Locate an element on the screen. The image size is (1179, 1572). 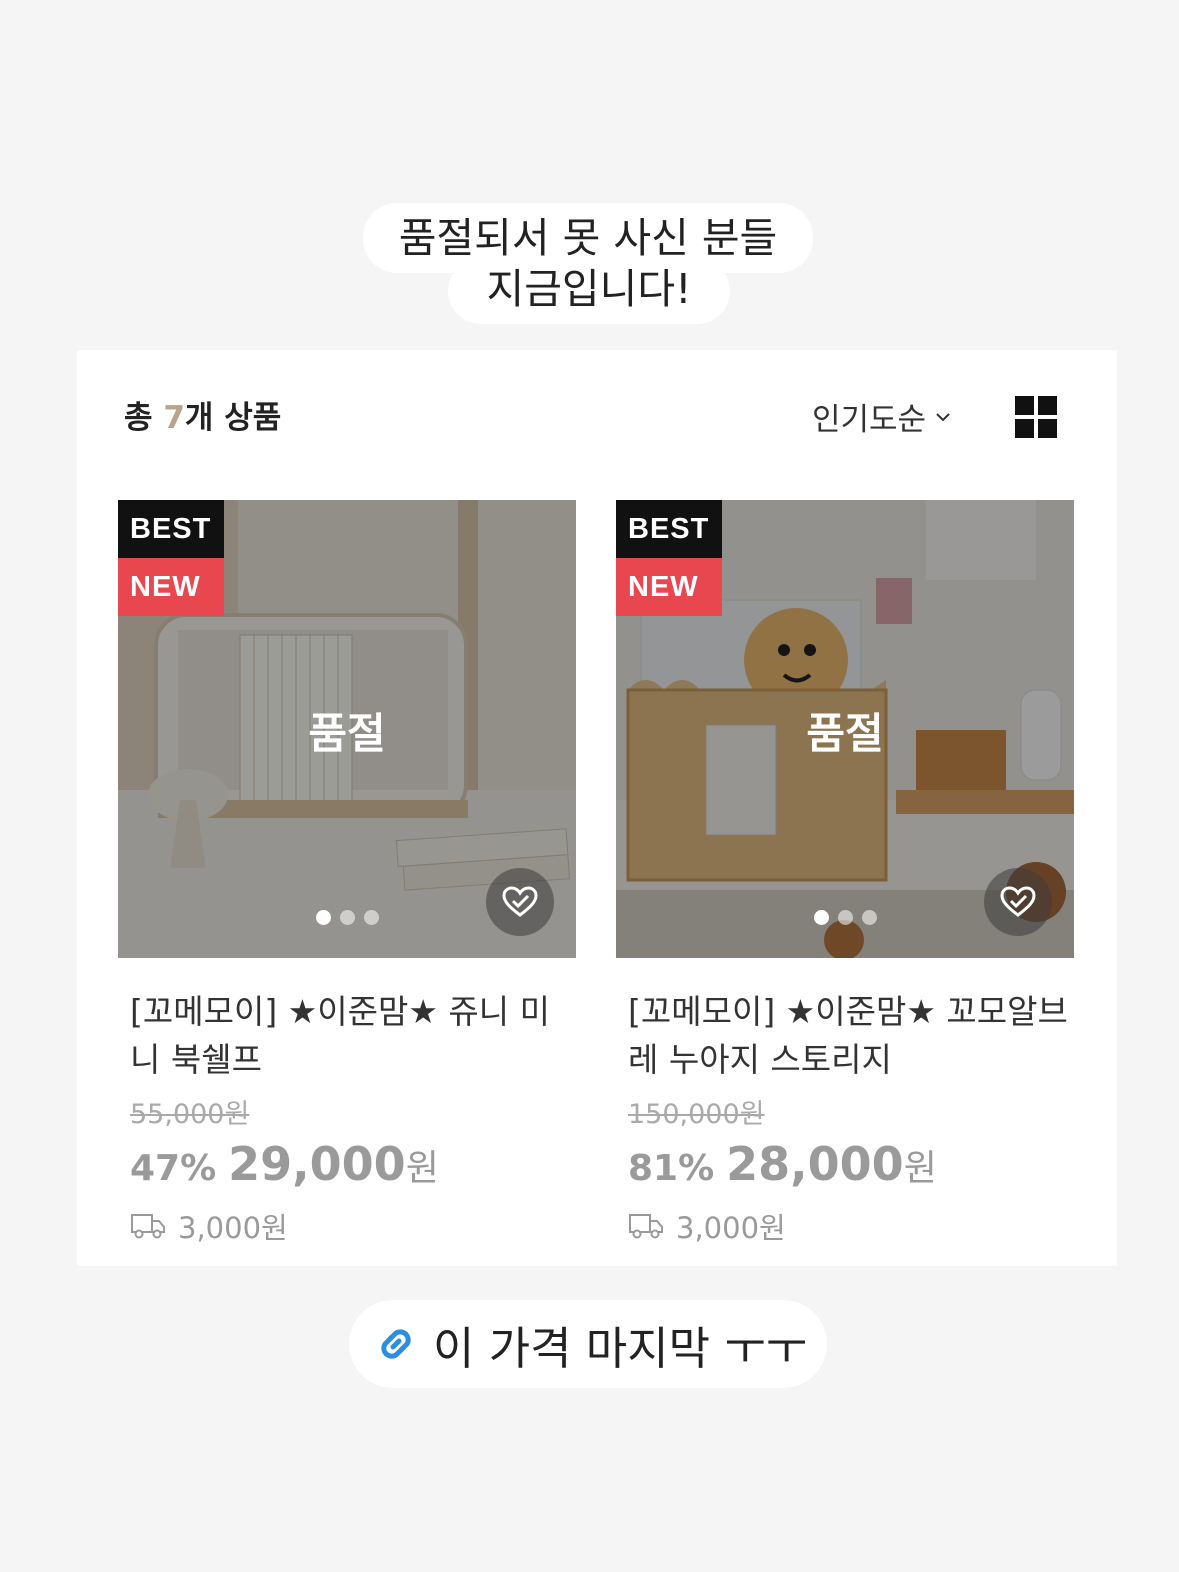
product-title: [꼬메모이] ★이준맘★ 꼬모알브레 누아지 스토리지 is located at coordinates (842, 1036).